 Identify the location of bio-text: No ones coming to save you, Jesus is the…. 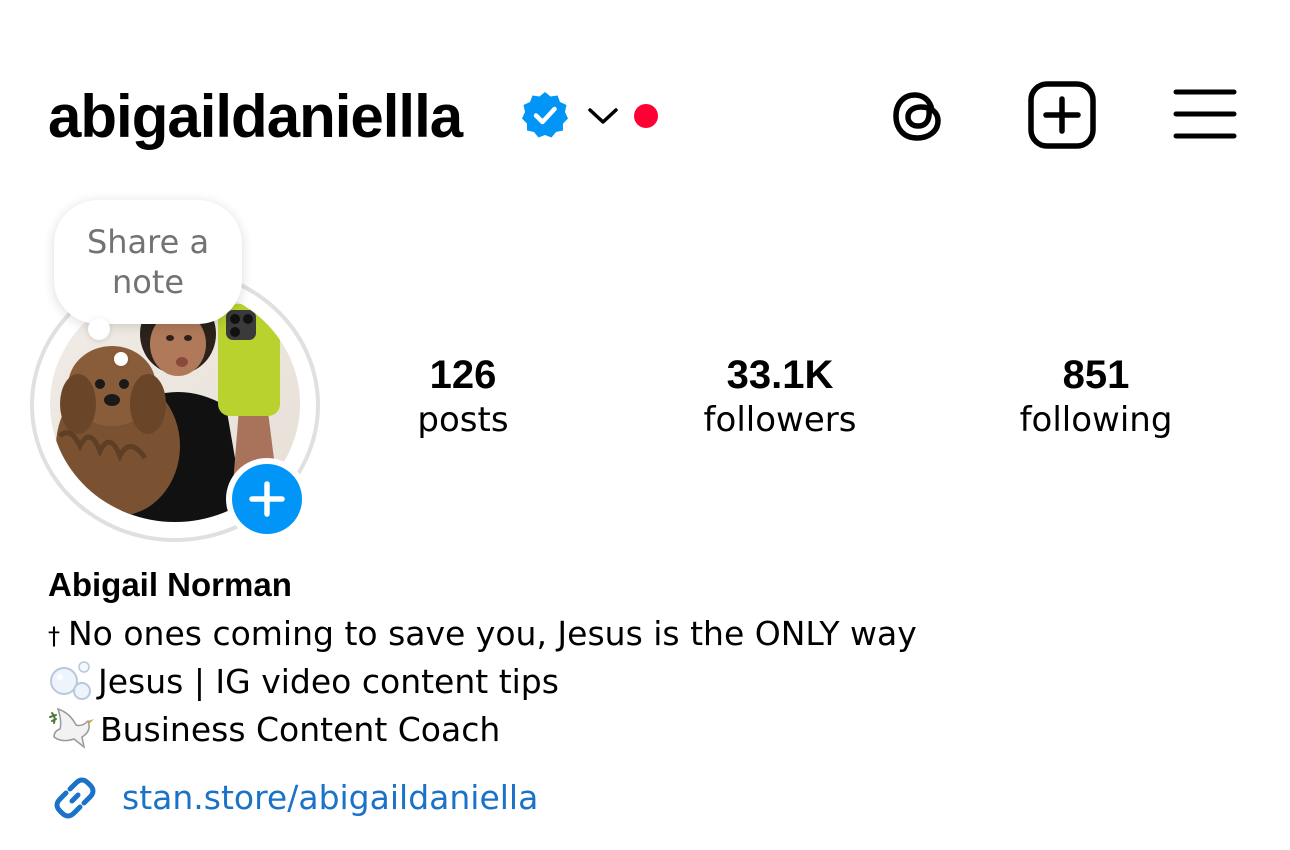
(492, 633).